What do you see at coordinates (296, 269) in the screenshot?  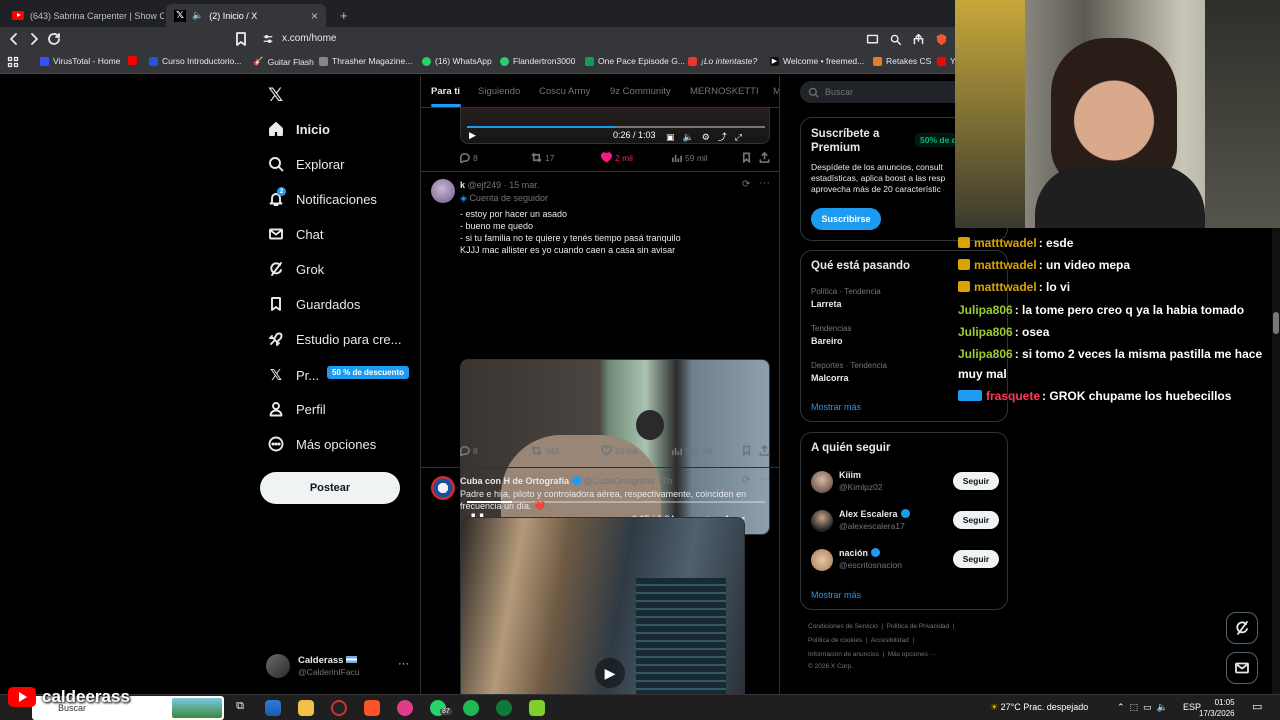 I see `nav-grok: Grok` at bounding box center [296, 269].